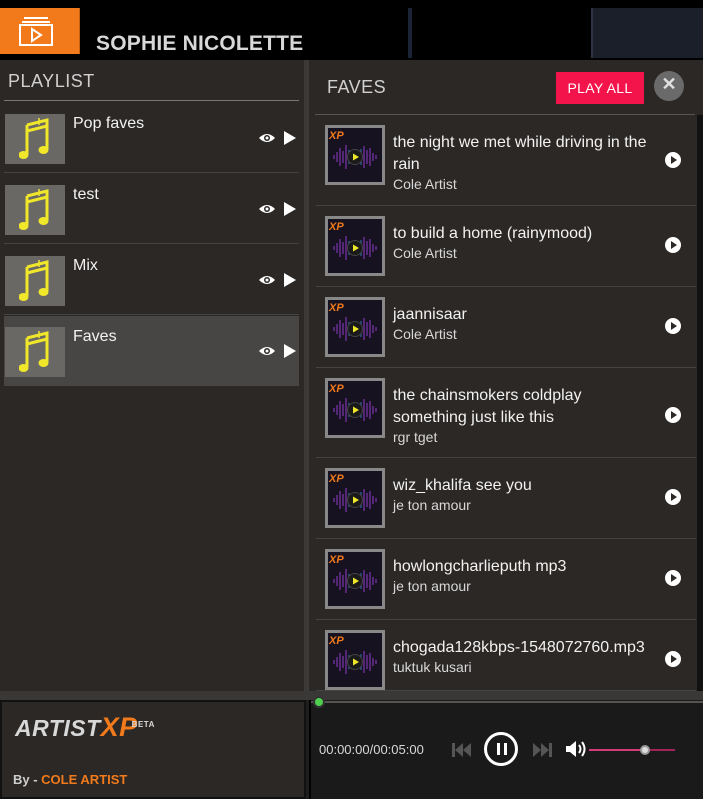 Image resolution: width=703 pixels, height=799 pixels. Describe the element at coordinates (506, 327) in the screenshot. I see `song-item: XP jaannisaar Cole Artist` at that location.